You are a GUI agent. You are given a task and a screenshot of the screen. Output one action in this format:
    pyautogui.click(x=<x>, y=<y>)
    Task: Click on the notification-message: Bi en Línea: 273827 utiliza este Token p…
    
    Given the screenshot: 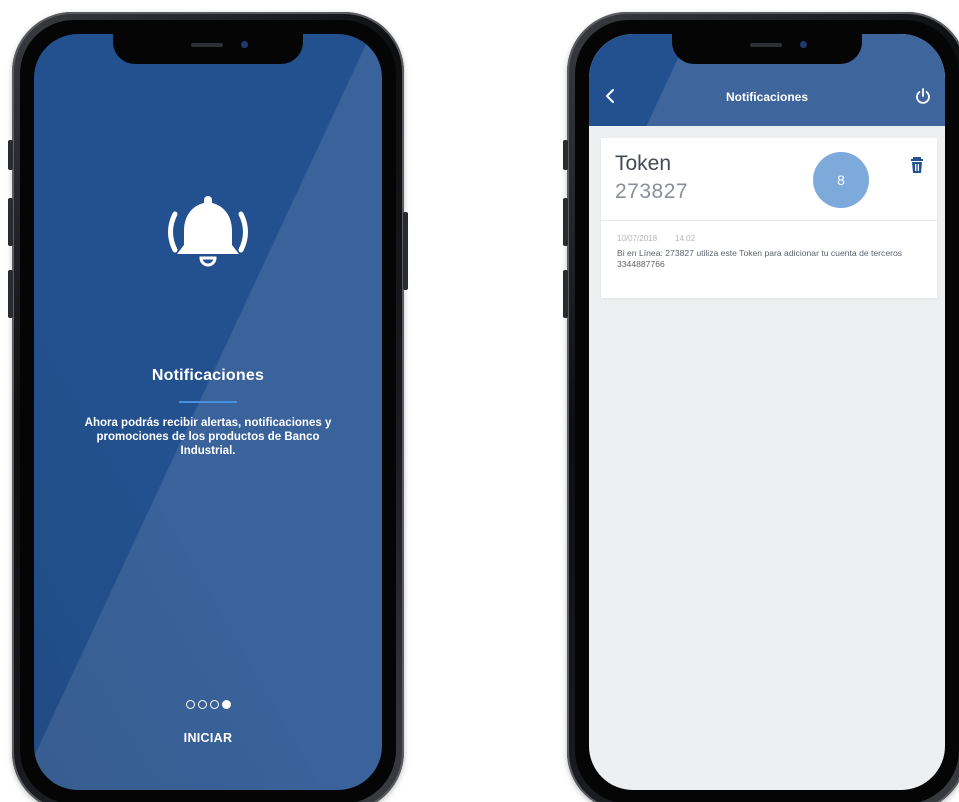 What is the action you would take?
    pyautogui.click(x=760, y=258)
    